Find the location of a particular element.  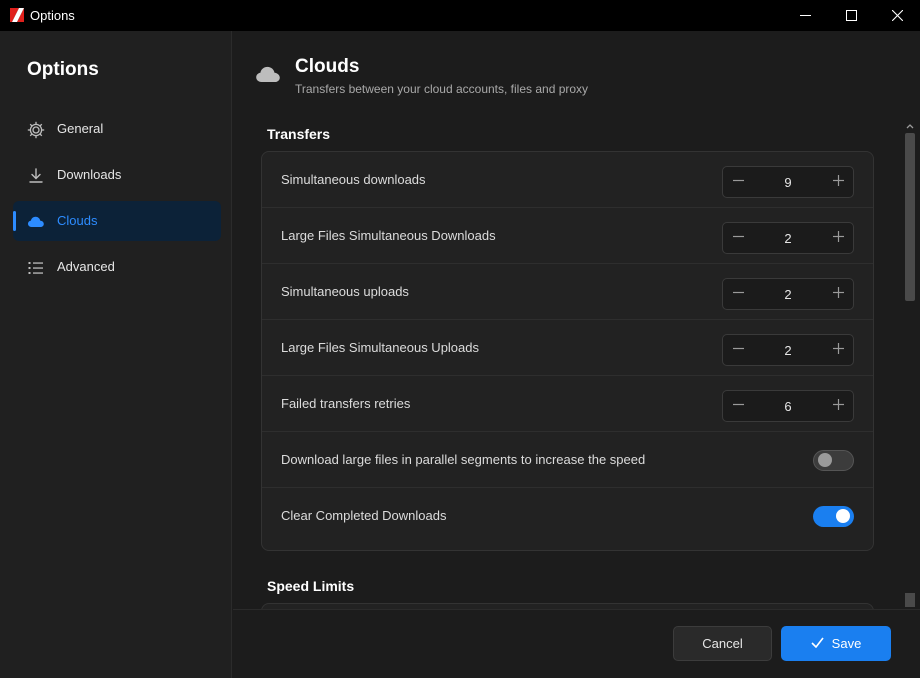

sidebar-item-downloads: Downloads is located at coordinates (117, 175).